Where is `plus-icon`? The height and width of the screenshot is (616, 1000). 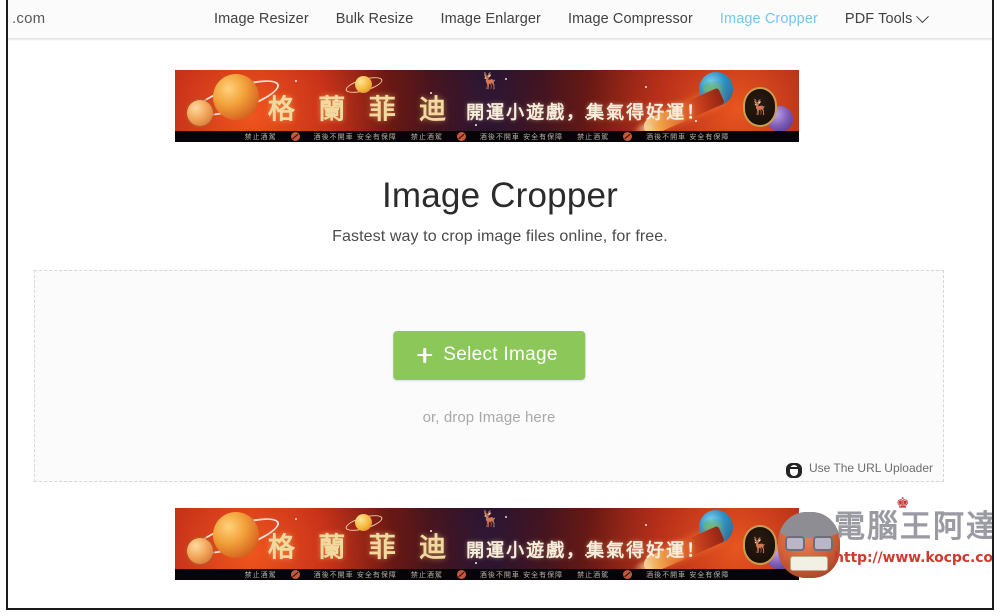
plus-icon is located at coordinates (425, 355).